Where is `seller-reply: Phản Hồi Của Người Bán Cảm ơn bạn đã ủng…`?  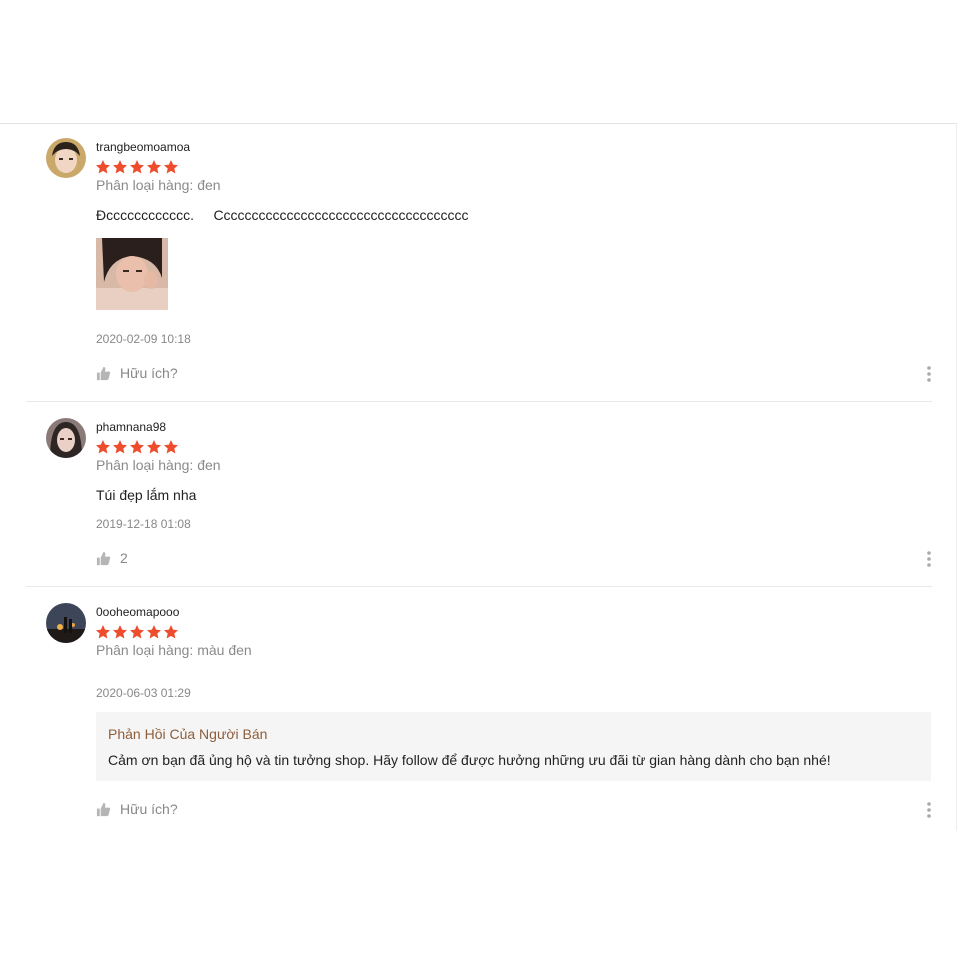
seller-reply: Phản Hồi Của Người Bán Cảm ơn bạn đã ủng… is located at coordinates (513, 746).